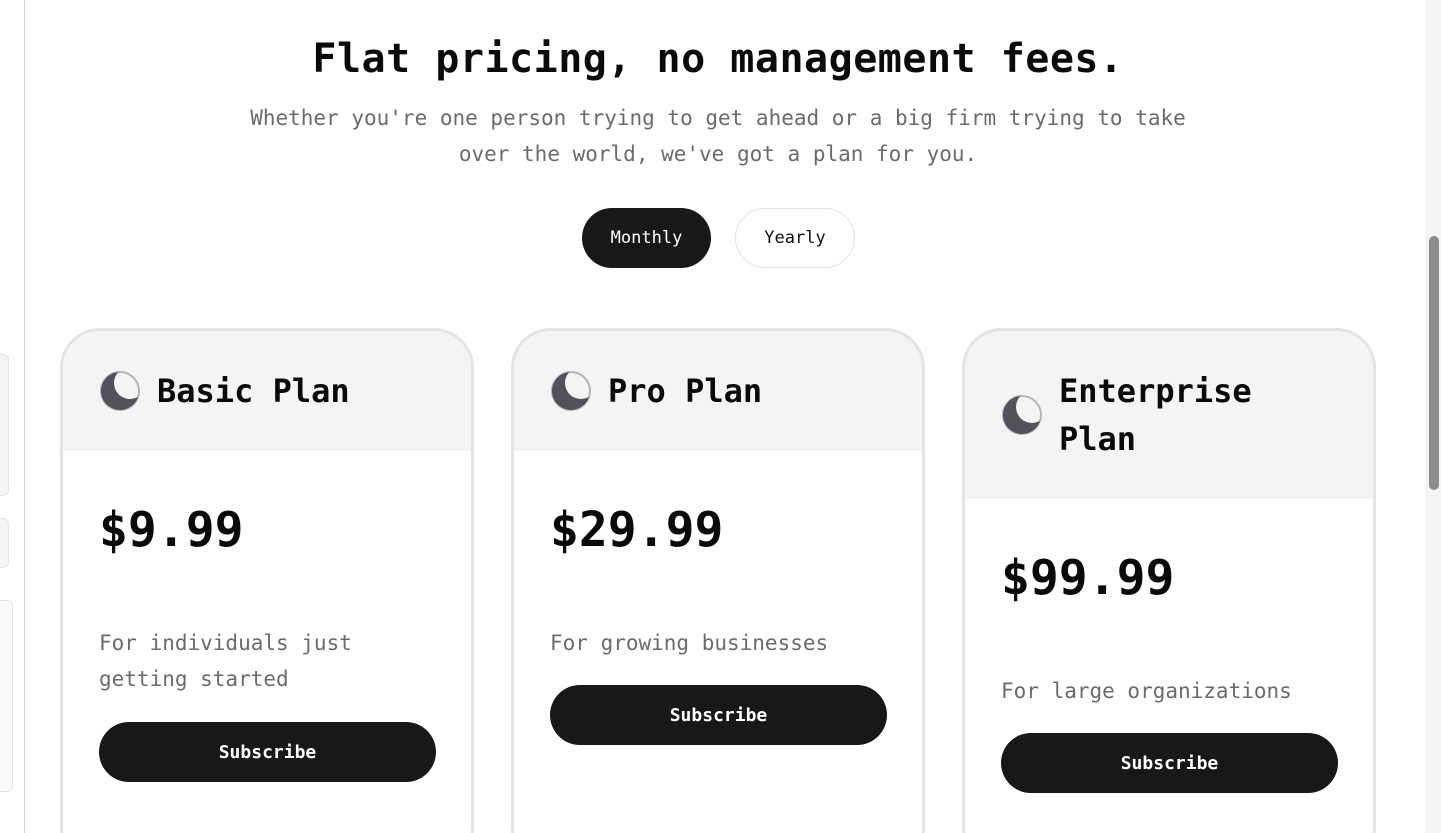 The width and height of the screenshot is (1441, 833). Describe the element at coordinates (795, 238) in the screenshot. I see `yearly-toggle-button: Yearly` at that location.